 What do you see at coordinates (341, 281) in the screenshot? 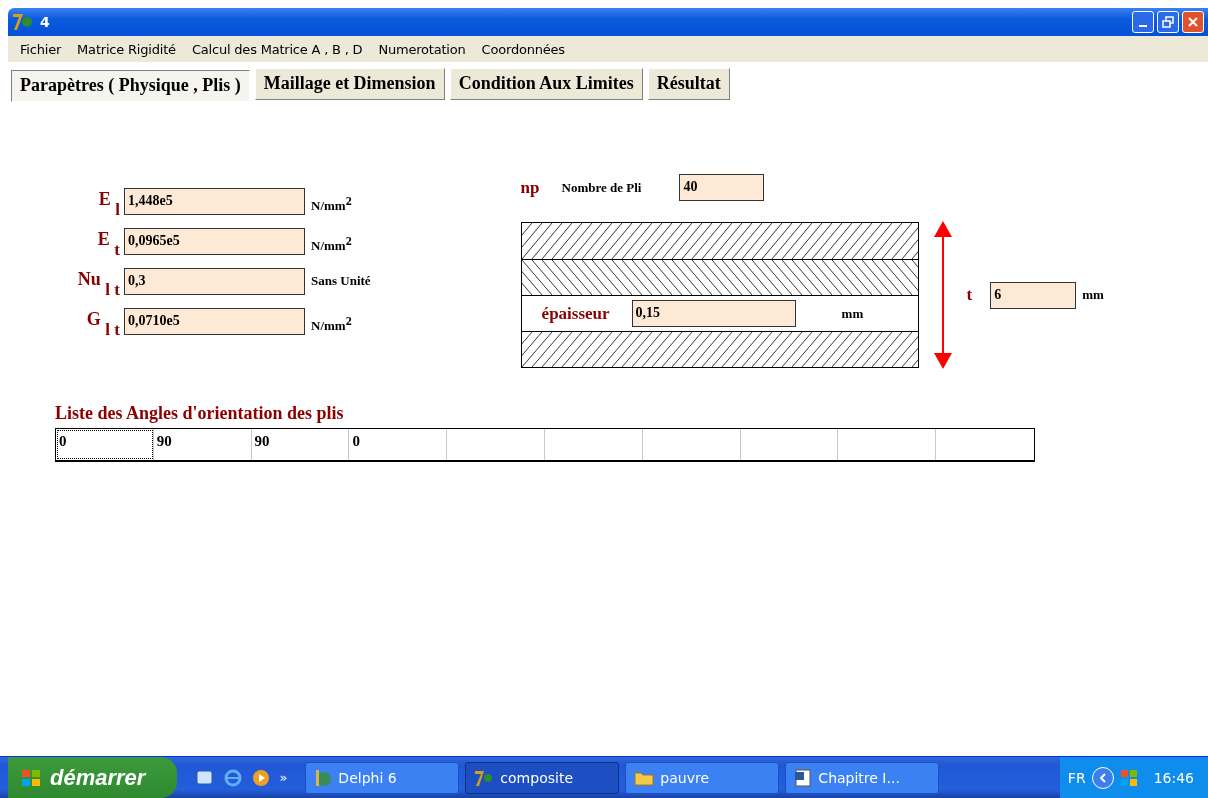
I see `unit-label: Sans Unité` at bounding box center [341, 281].